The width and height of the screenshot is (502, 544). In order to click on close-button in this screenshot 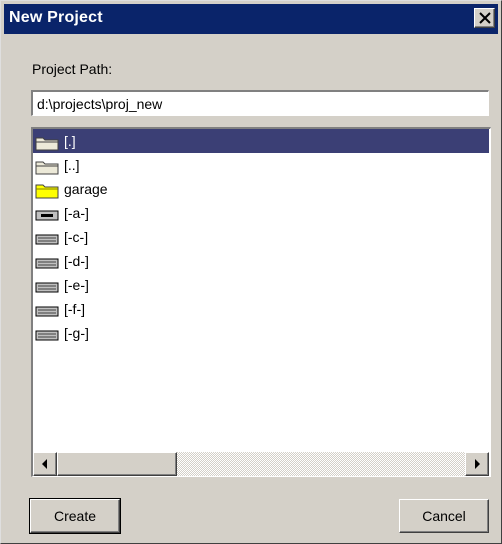, I will do `click(484, 18)`.